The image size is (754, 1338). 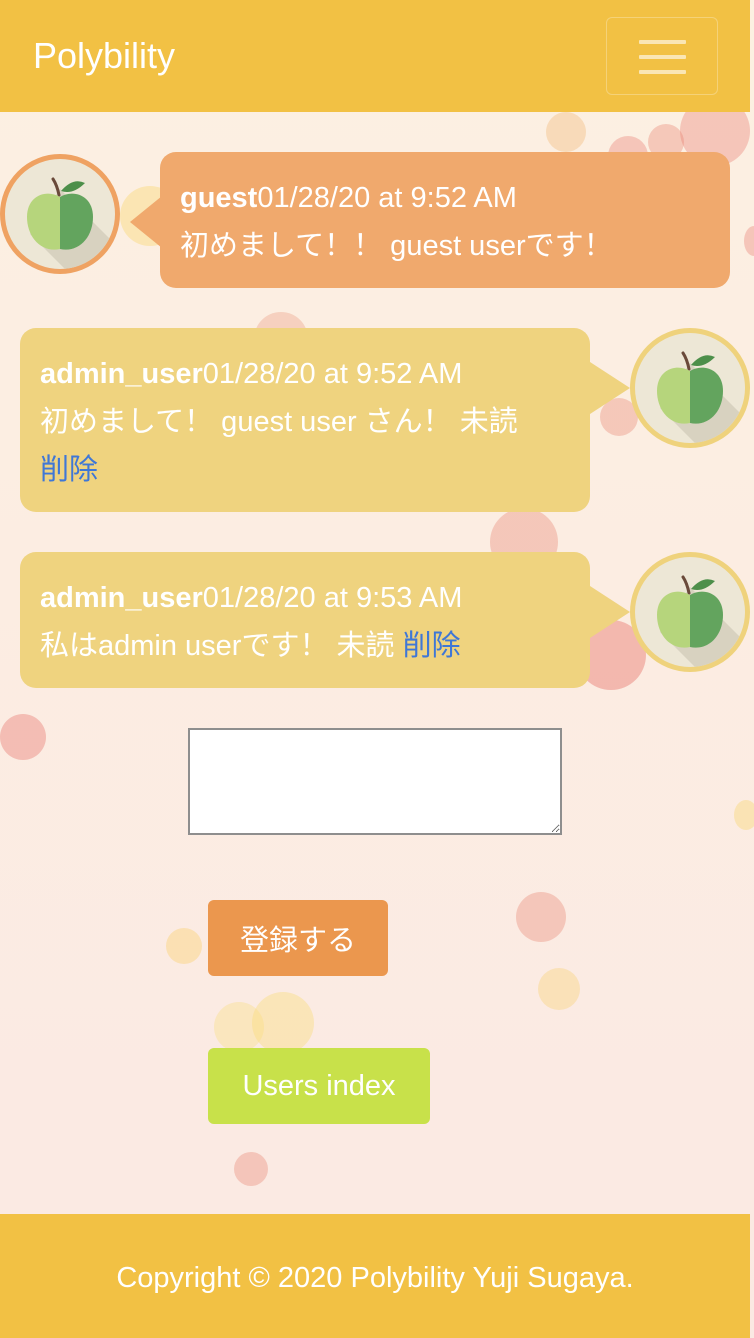 What do you see at coordinates (319, 1086) in the screenshot?
I see `users-index-button: Users index` at bounding box center [319, 1086].